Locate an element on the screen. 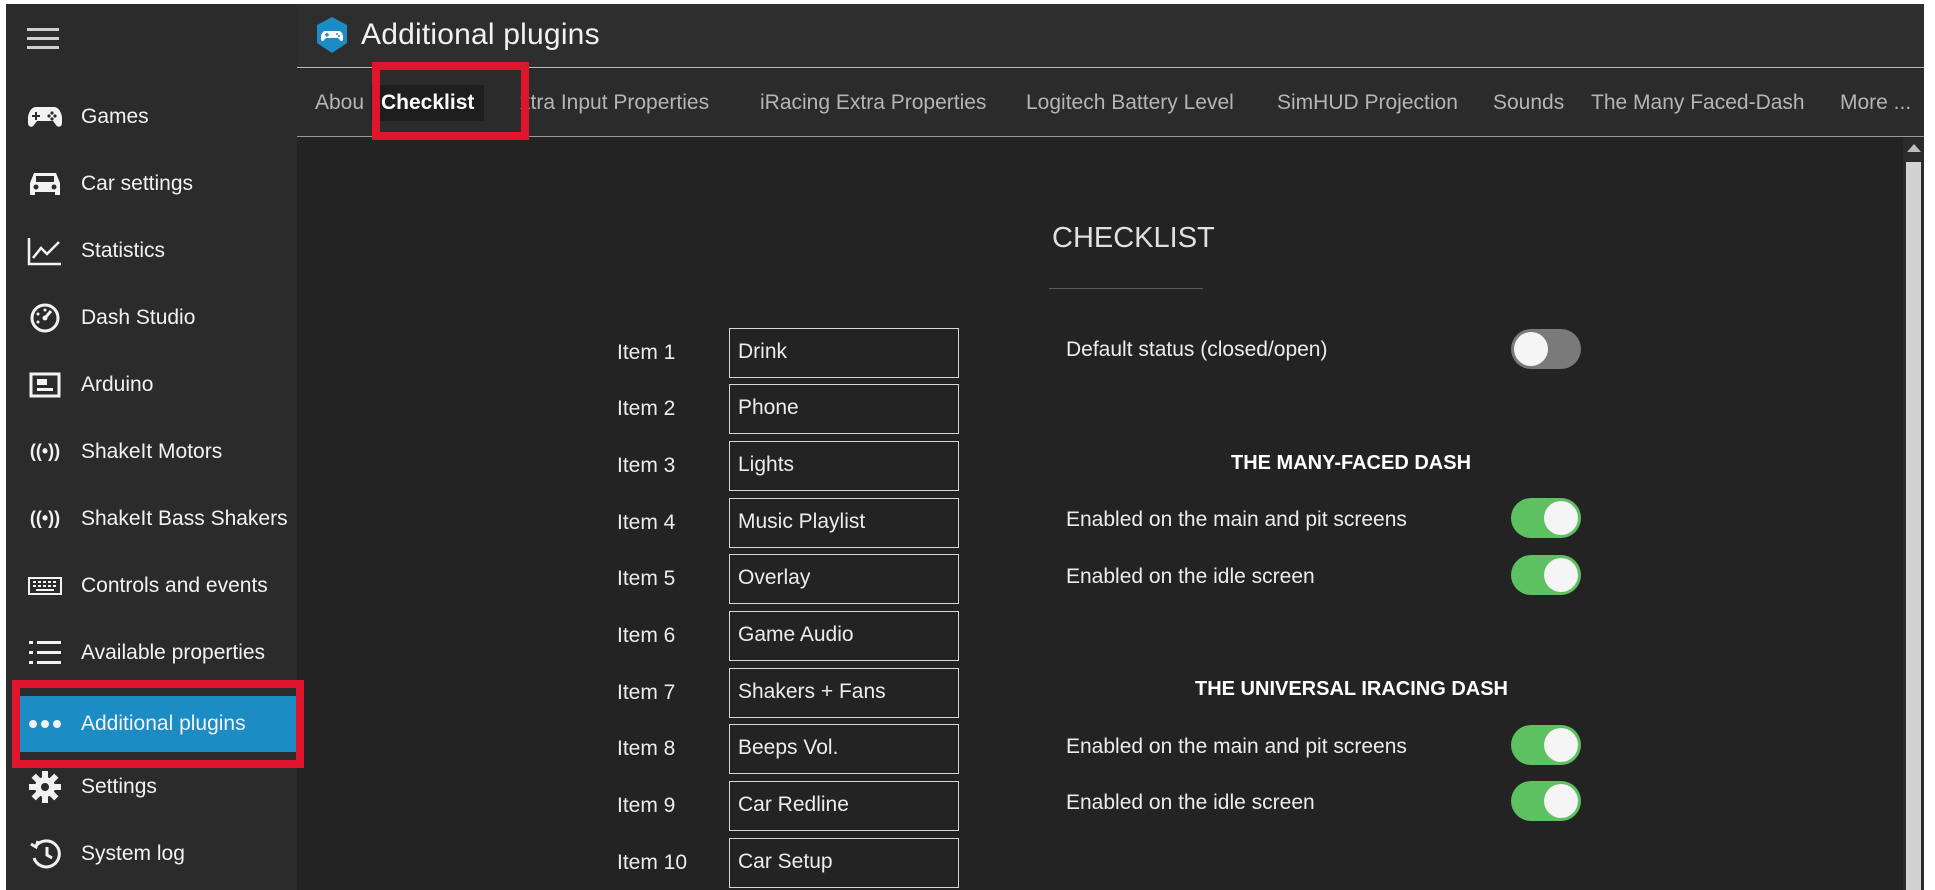 This screenshot has width=1935, height=890. checklist-item-row: Item 9 Car Redline is located at coordinates (628, 806).